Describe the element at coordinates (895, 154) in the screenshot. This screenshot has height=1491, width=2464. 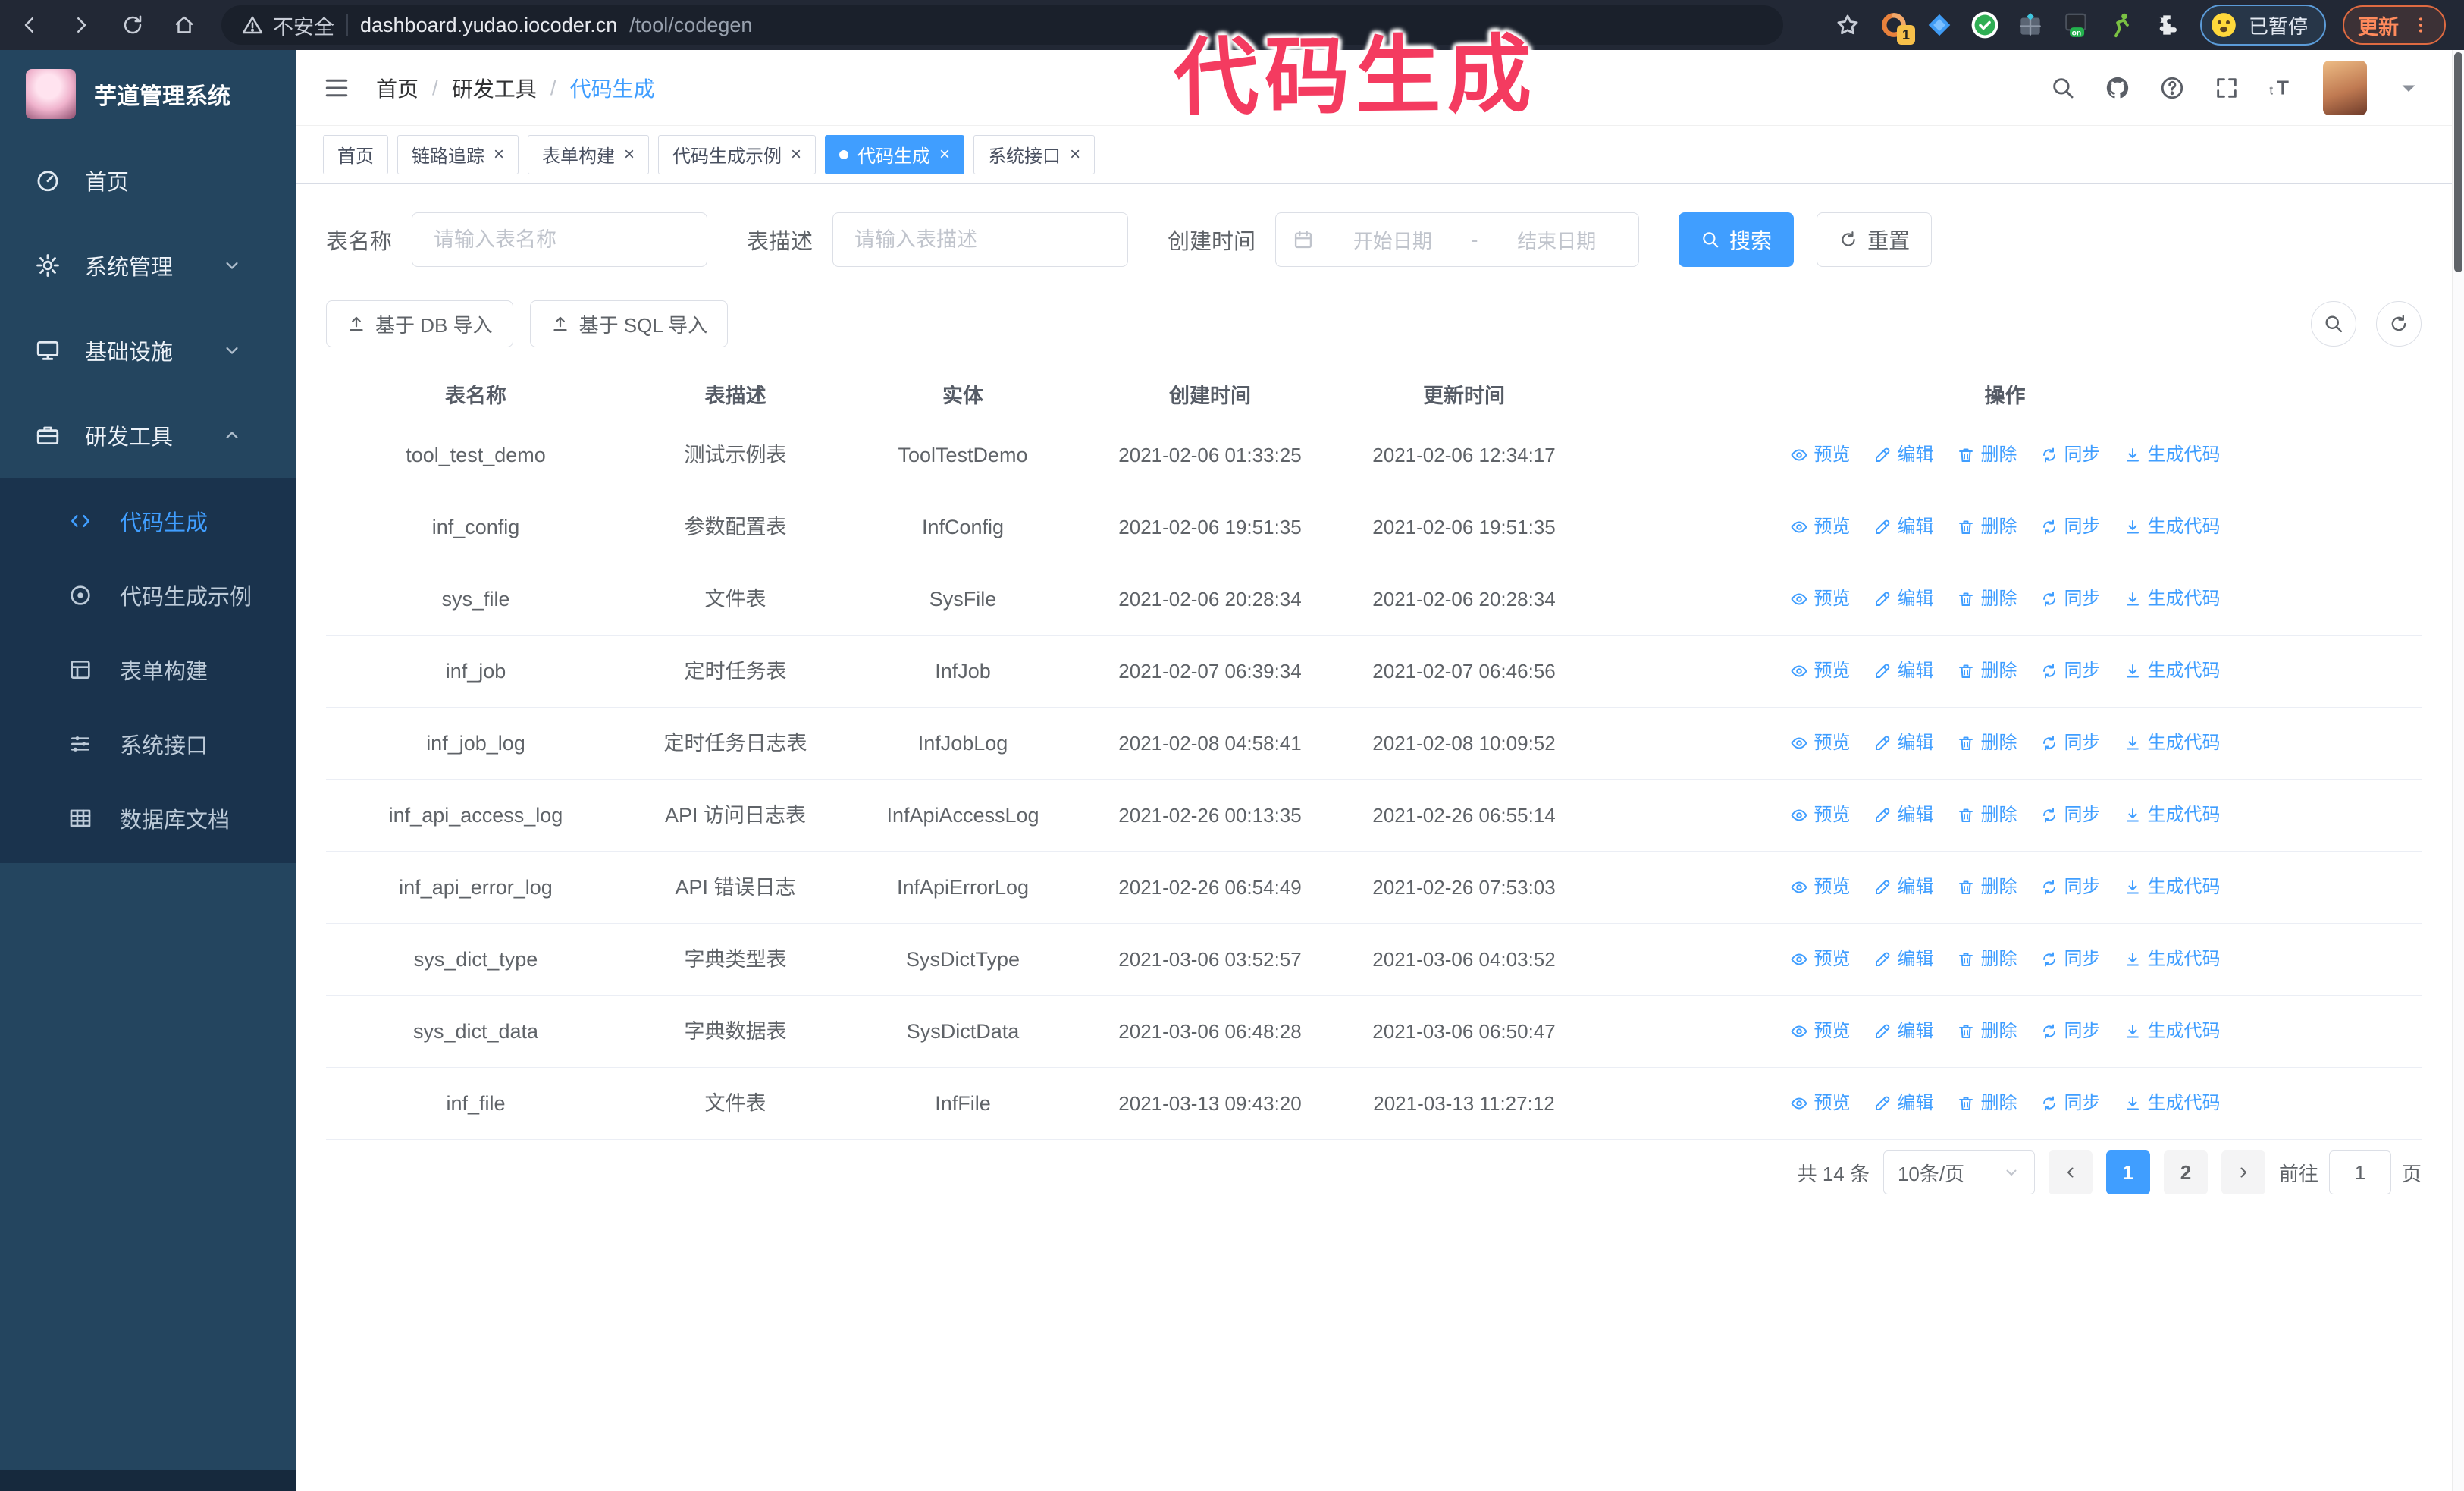
I see `tab-codegen: 代码生成 ×` at that location.